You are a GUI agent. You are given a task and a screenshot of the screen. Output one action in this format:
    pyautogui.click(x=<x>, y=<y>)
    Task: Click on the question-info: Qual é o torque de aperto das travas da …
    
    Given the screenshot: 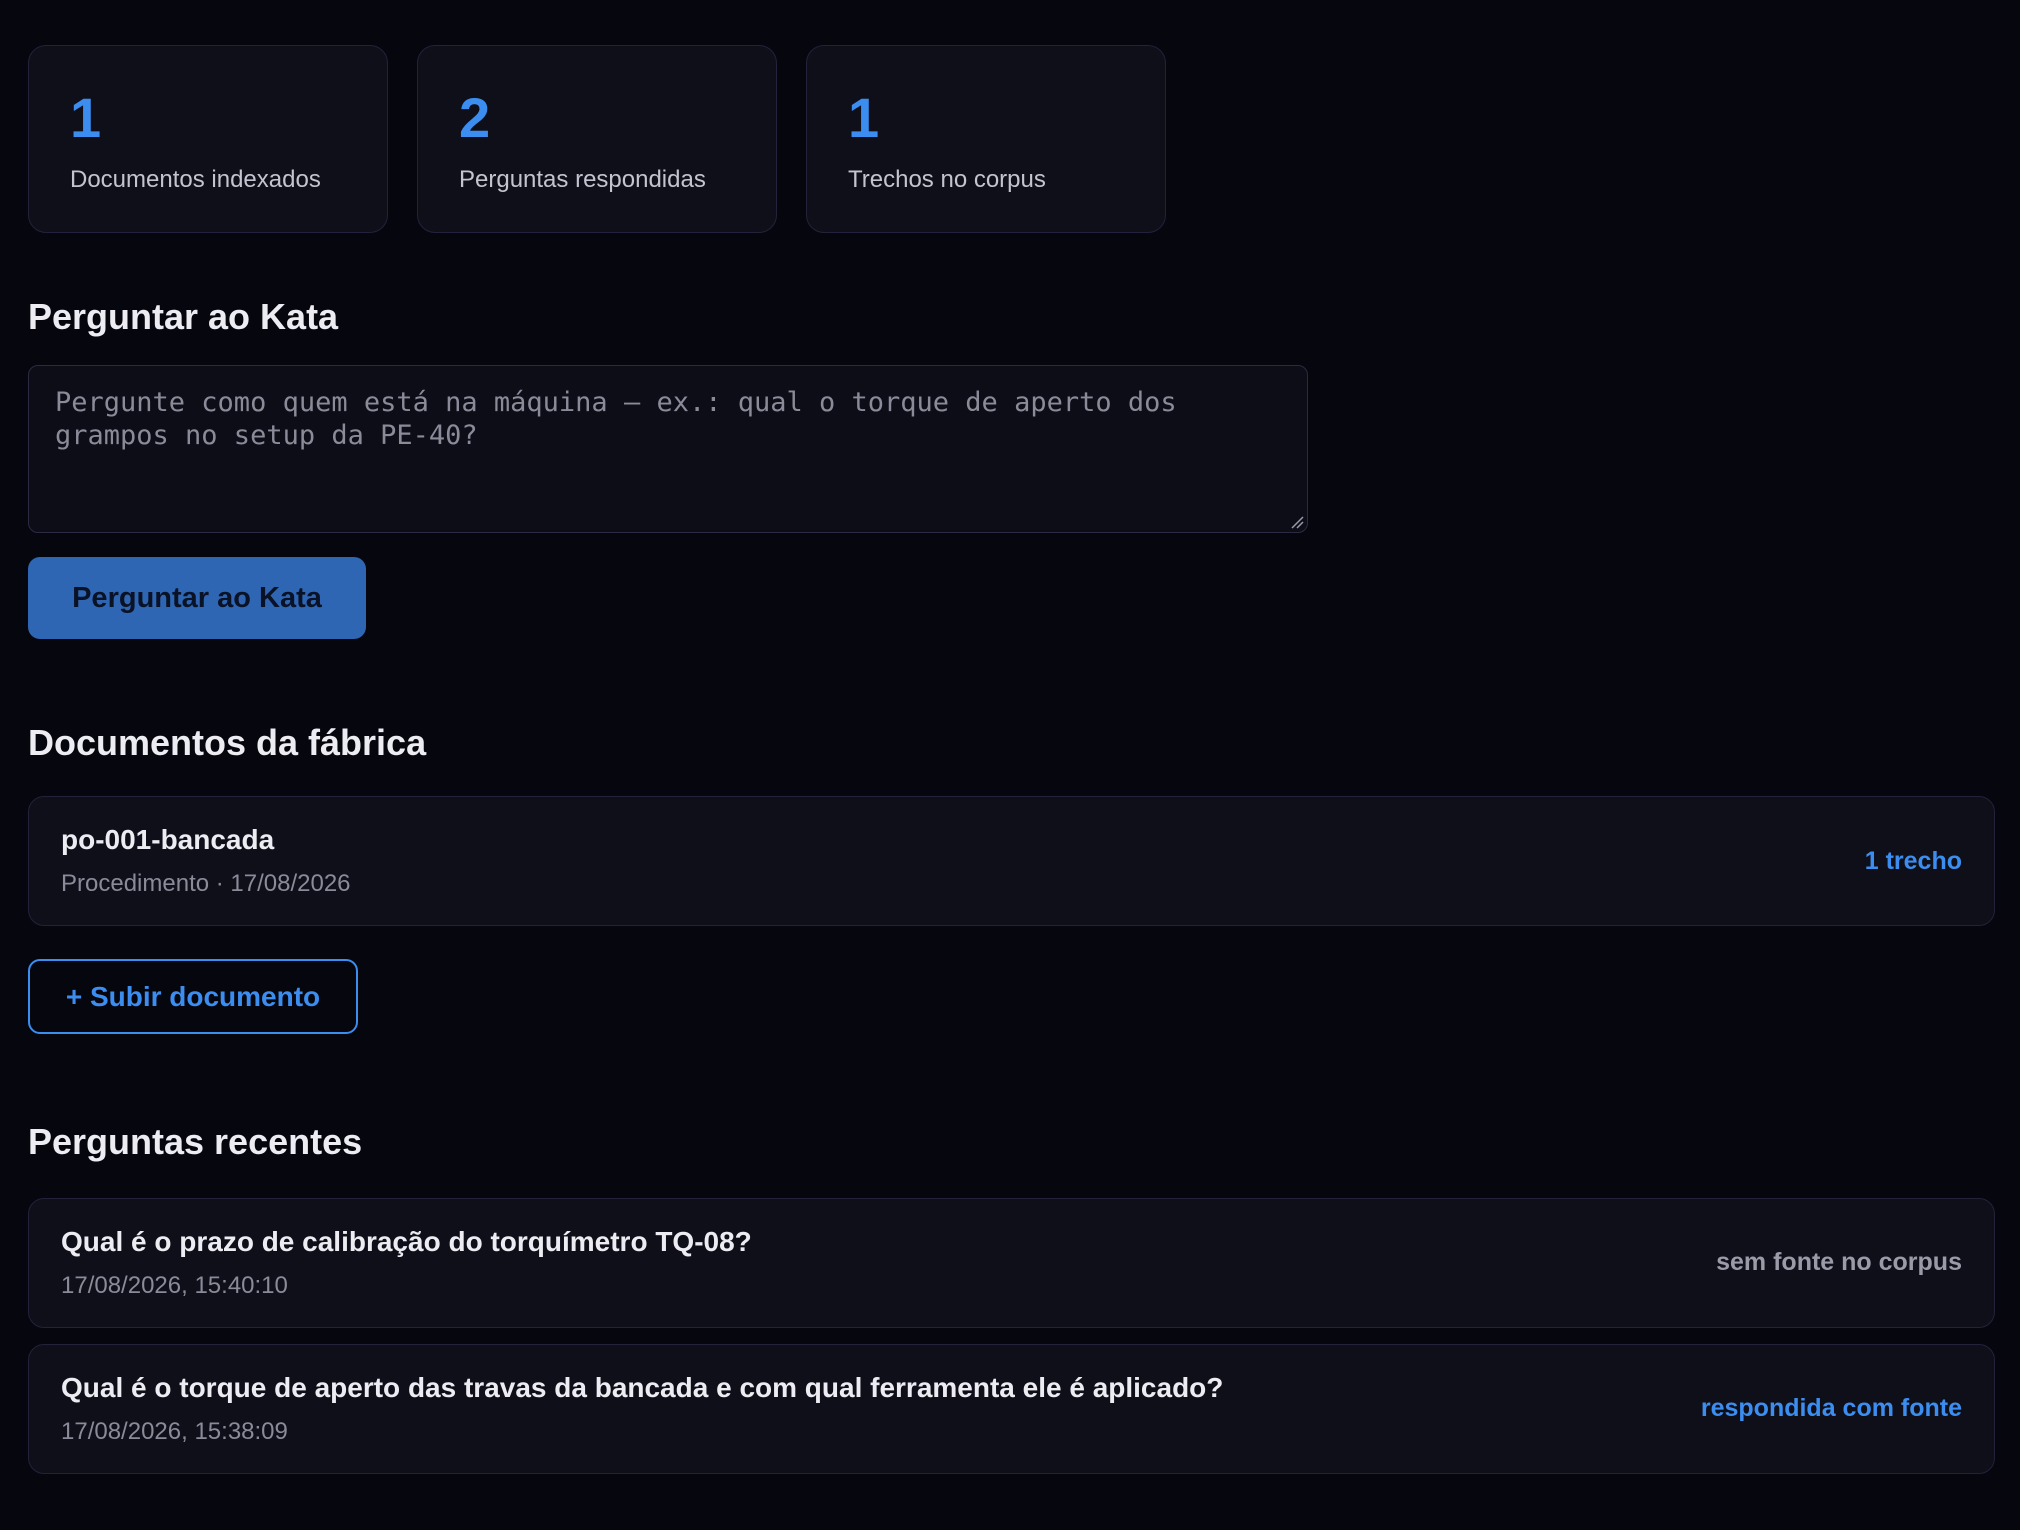 What is the action you would take?
    pyautogui.click(x=642, y=1409)
    